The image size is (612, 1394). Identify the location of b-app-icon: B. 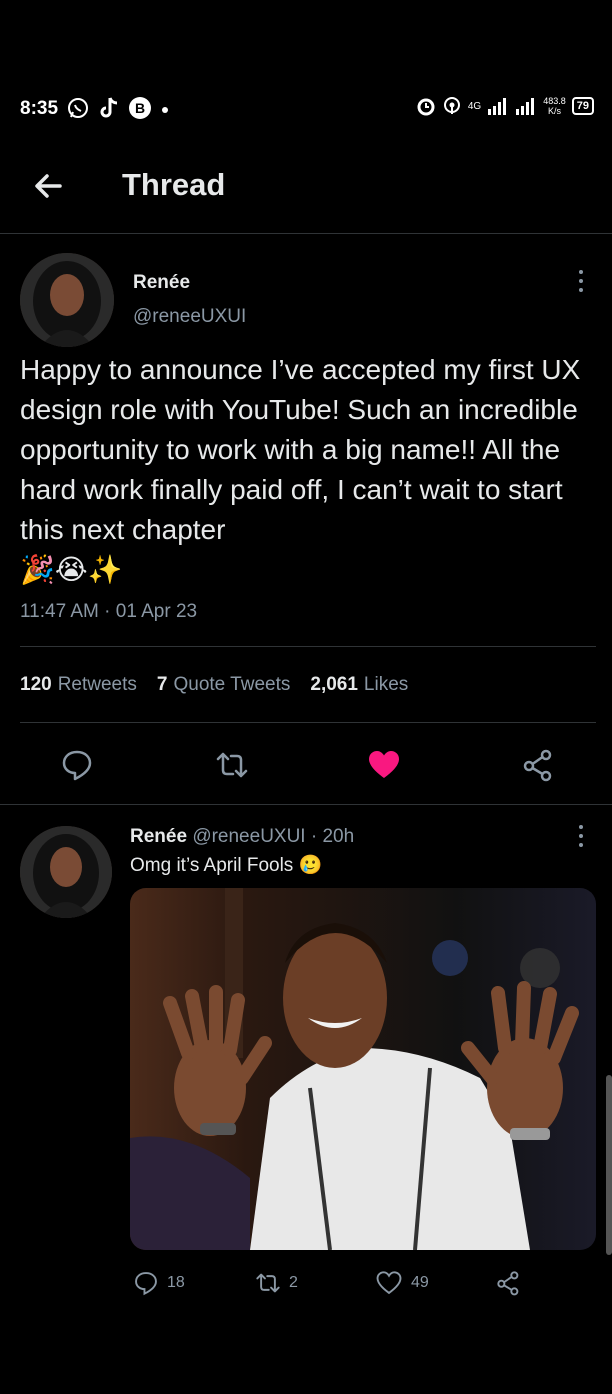
(140, 108).